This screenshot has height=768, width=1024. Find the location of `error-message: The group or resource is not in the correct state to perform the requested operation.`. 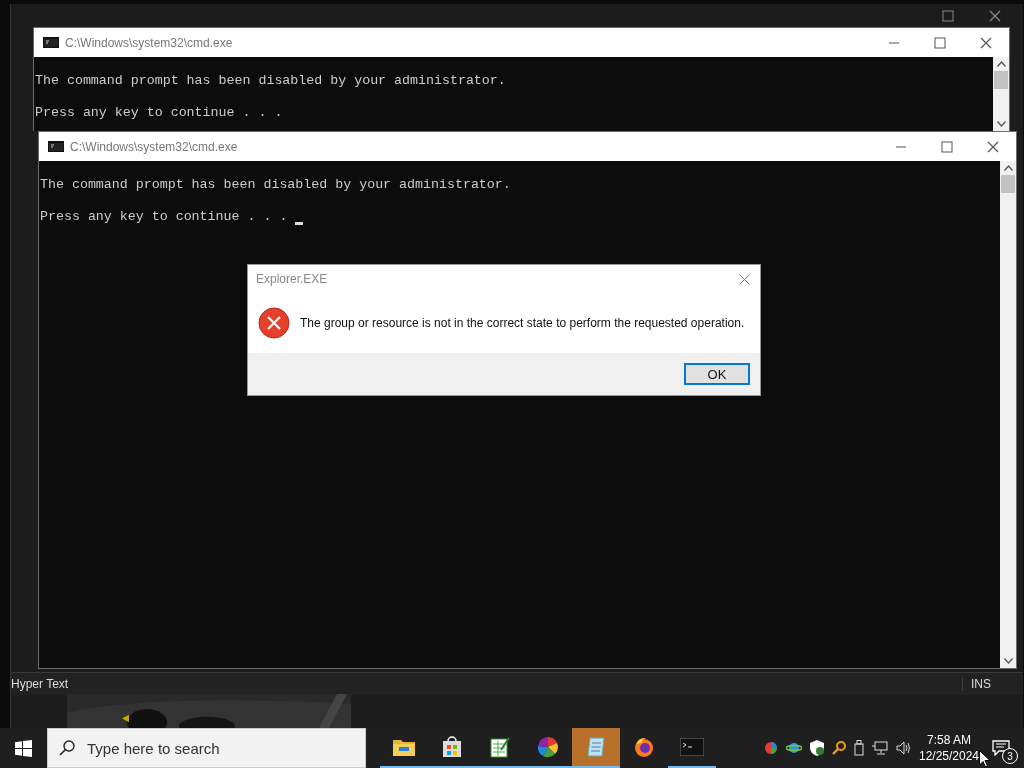

error-message: The group or resource is not in the correct state to perform the requested operation. is located at coordinates (522, 323).